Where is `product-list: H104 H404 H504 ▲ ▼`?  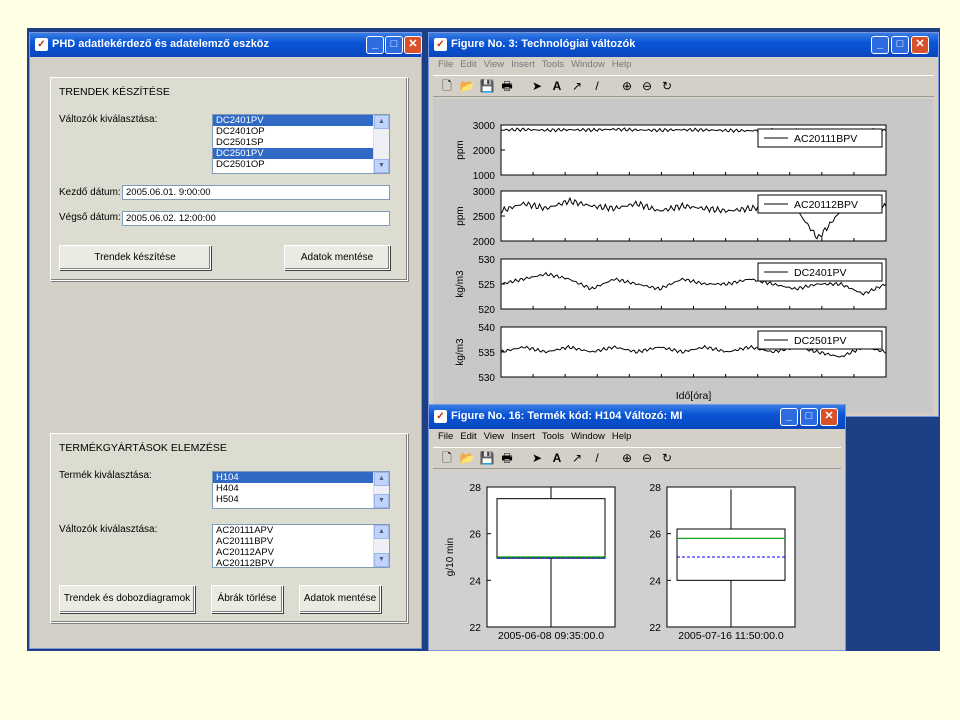 product-list: H104 H404 H504 ▲ ▼ is located at coordinates (301, 490).